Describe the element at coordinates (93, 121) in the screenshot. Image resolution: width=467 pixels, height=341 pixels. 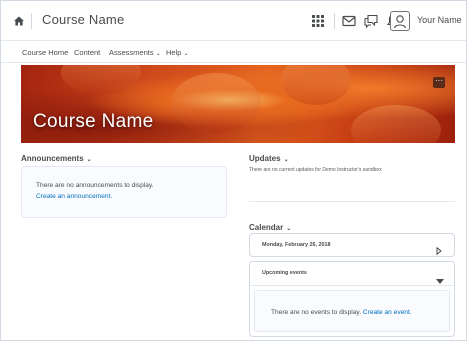
I see `banner-title: Course Name` at that location.